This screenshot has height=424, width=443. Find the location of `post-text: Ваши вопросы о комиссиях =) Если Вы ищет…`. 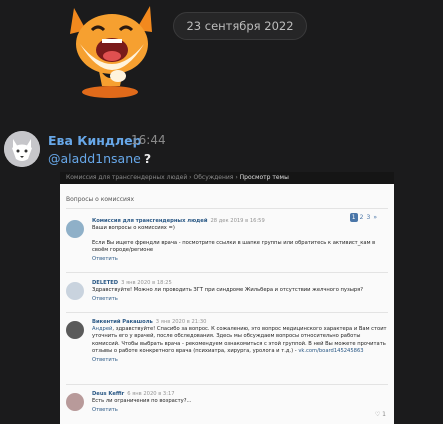

post-text: Ваши вопросы о комиссиях =) Если Вы ищет… is located at coordinates (234, 239).